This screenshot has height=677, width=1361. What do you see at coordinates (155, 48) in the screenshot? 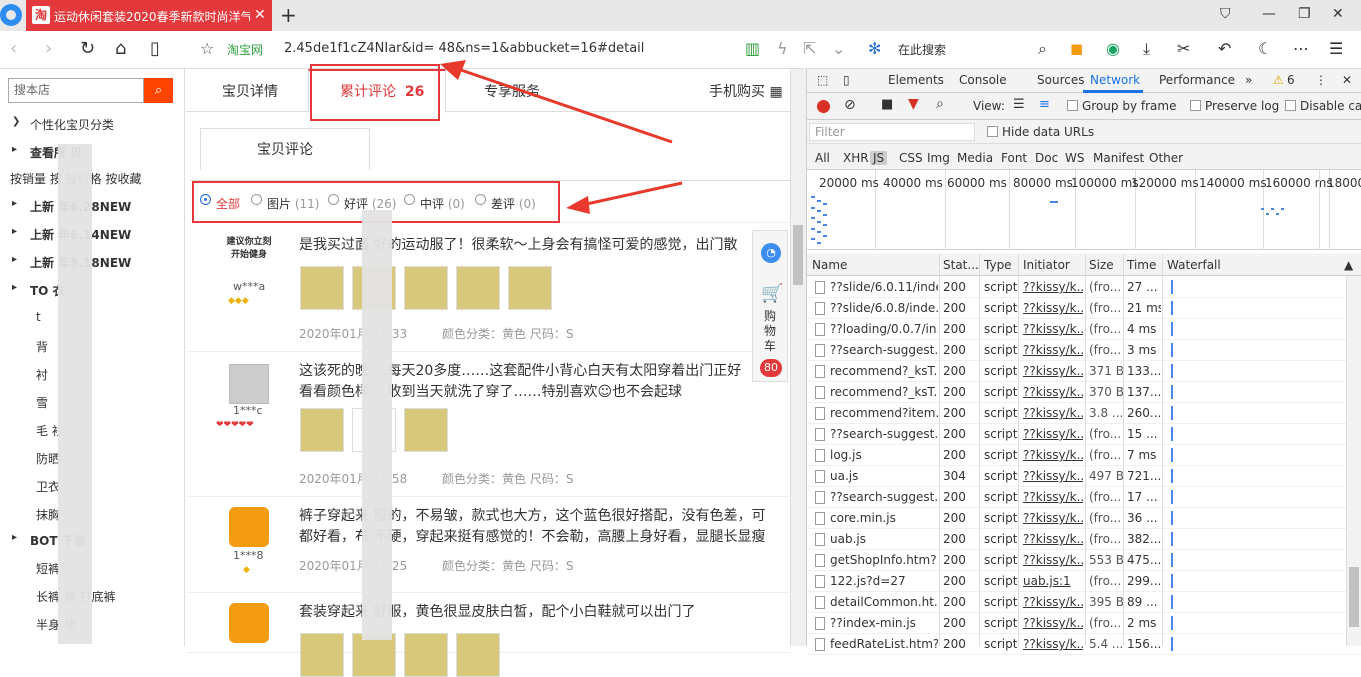
I see `bookmarks-icon: ▯` at bounding box center [155, 48].